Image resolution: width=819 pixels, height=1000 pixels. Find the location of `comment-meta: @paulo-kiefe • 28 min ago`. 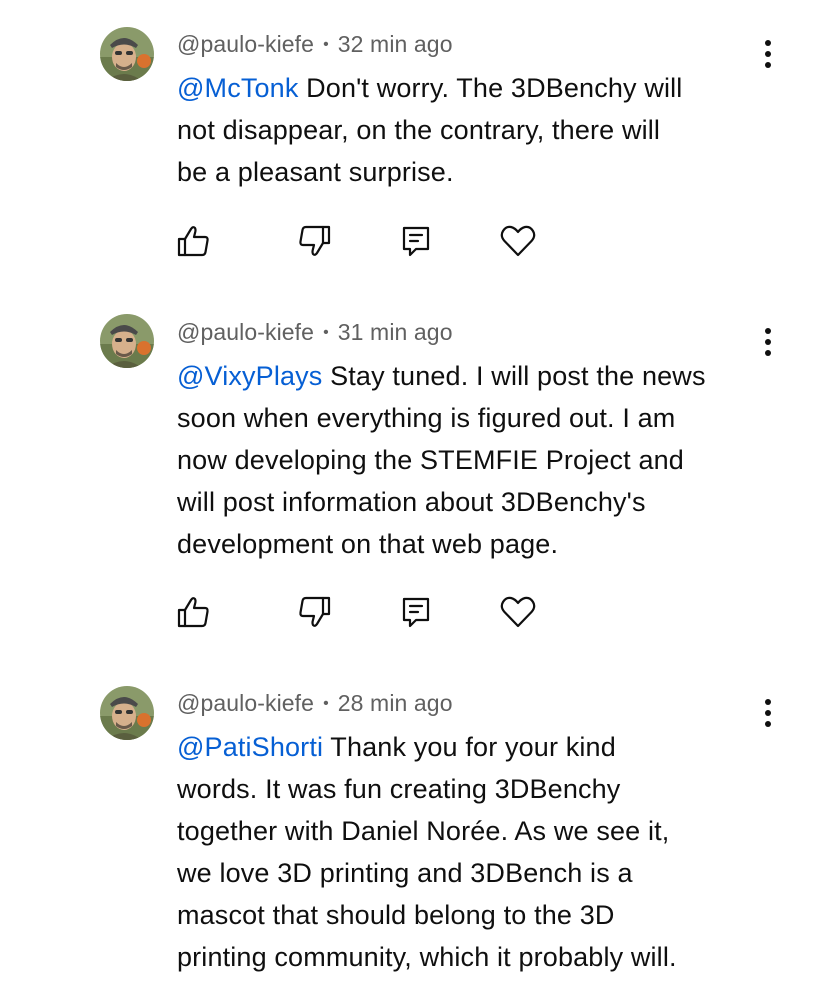

comment-meta: @paulo-kiefe • 28 min ago is located at coordinates (315, 703).